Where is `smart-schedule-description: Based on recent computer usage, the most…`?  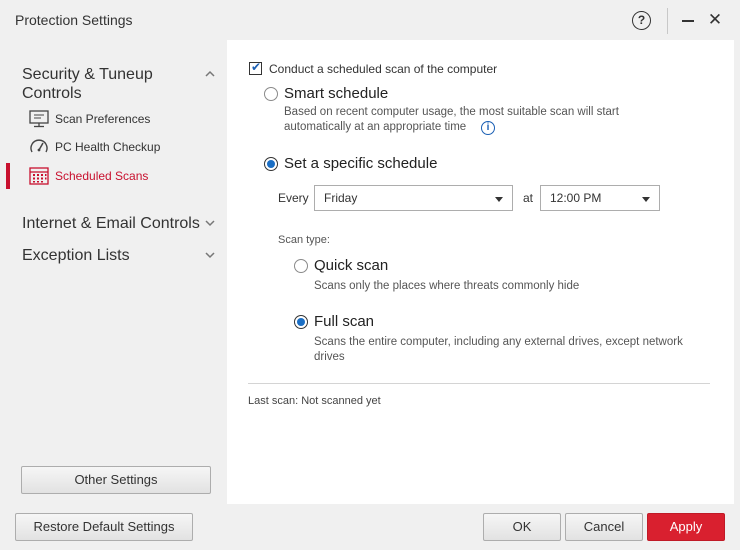
smart-schedule-description: Based on recent computer usage, the most… is located at coordinates (451, 119).